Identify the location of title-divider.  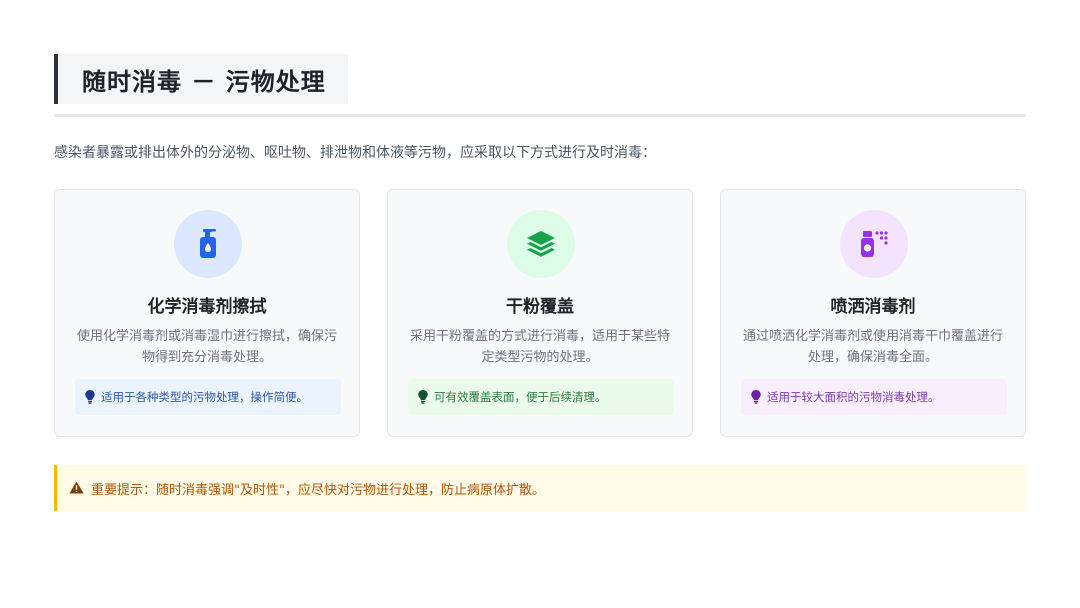
(540, 115).